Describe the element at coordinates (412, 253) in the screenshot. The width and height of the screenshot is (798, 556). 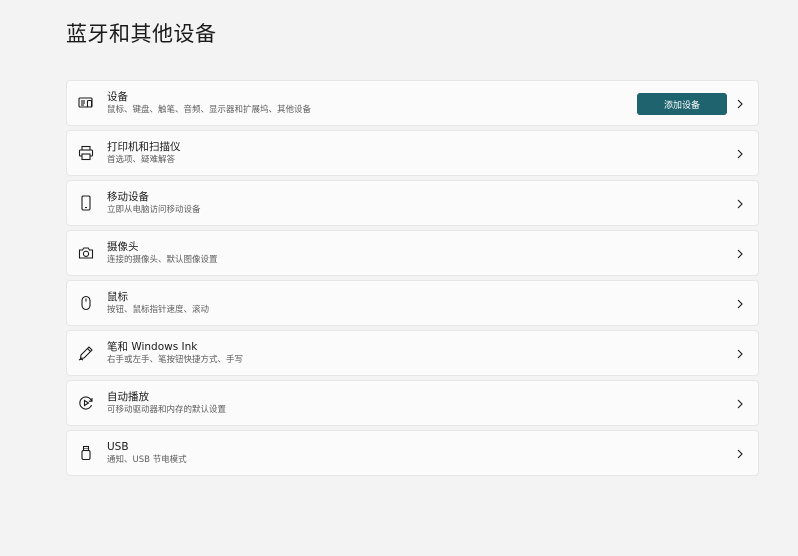
I see `settings-item-camera: 摄像头 连接的摄像头、默认图像设置` at that location.